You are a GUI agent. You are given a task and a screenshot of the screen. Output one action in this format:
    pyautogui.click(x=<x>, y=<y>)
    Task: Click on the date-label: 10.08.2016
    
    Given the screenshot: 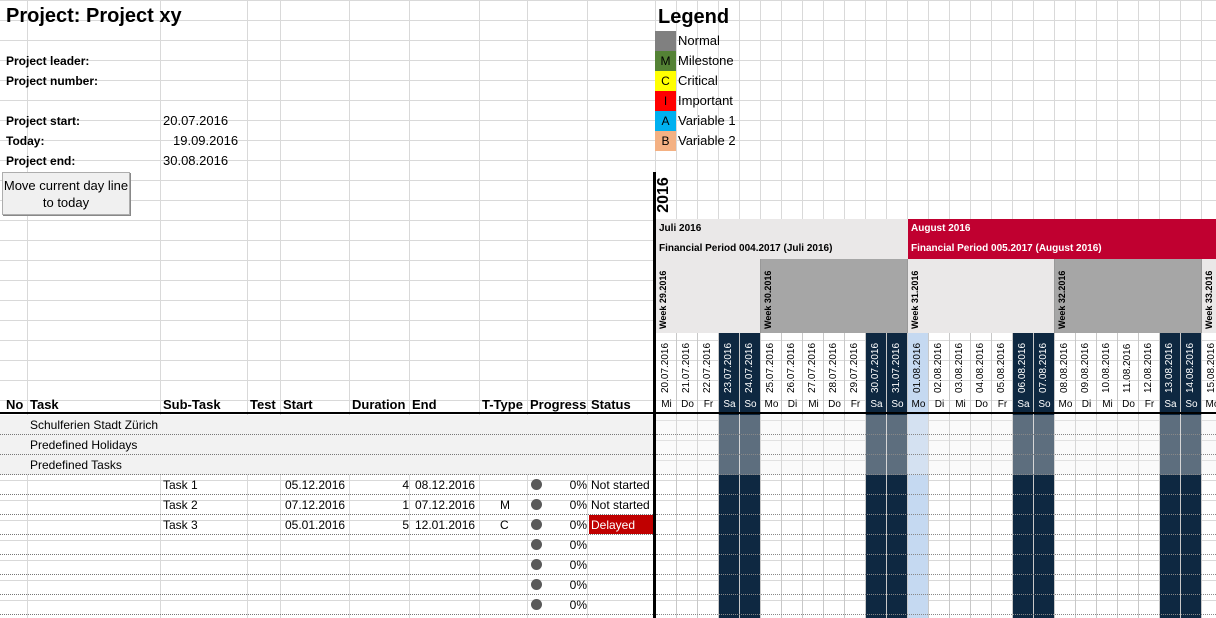 What is the action you would take?
    pyautogui.click(x=1106, y=367)
    